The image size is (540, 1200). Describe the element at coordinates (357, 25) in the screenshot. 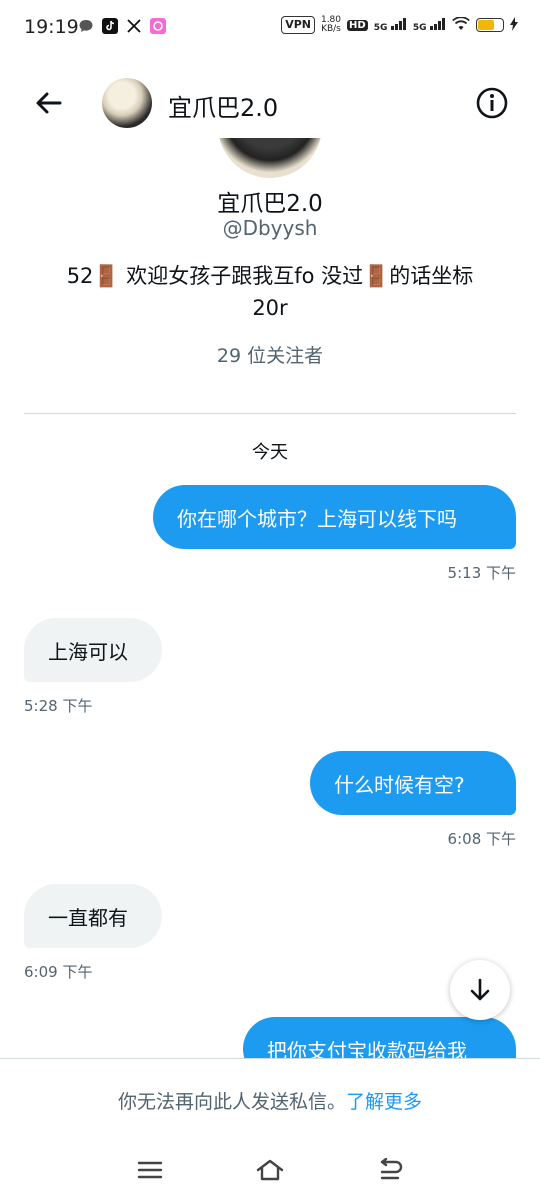

I see `hd-badge: HD` at that location.